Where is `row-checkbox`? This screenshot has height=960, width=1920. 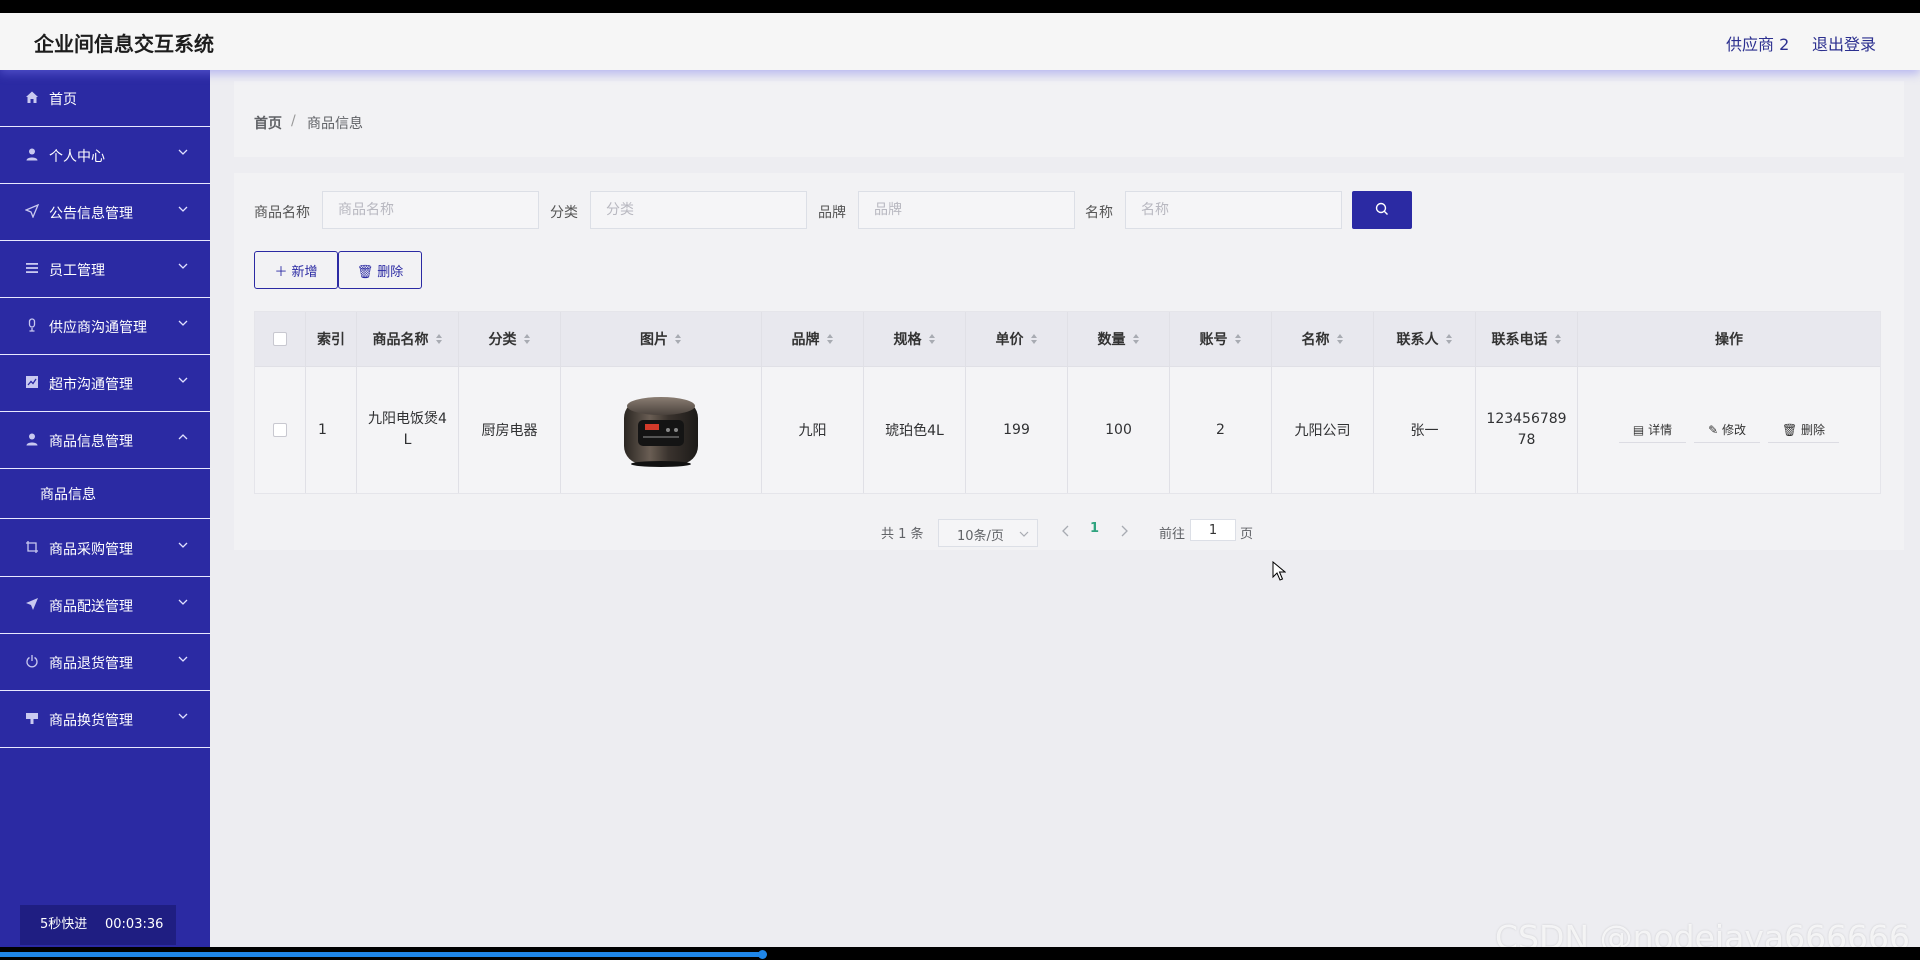 row-checkbox is located at coordinates (280, 430).